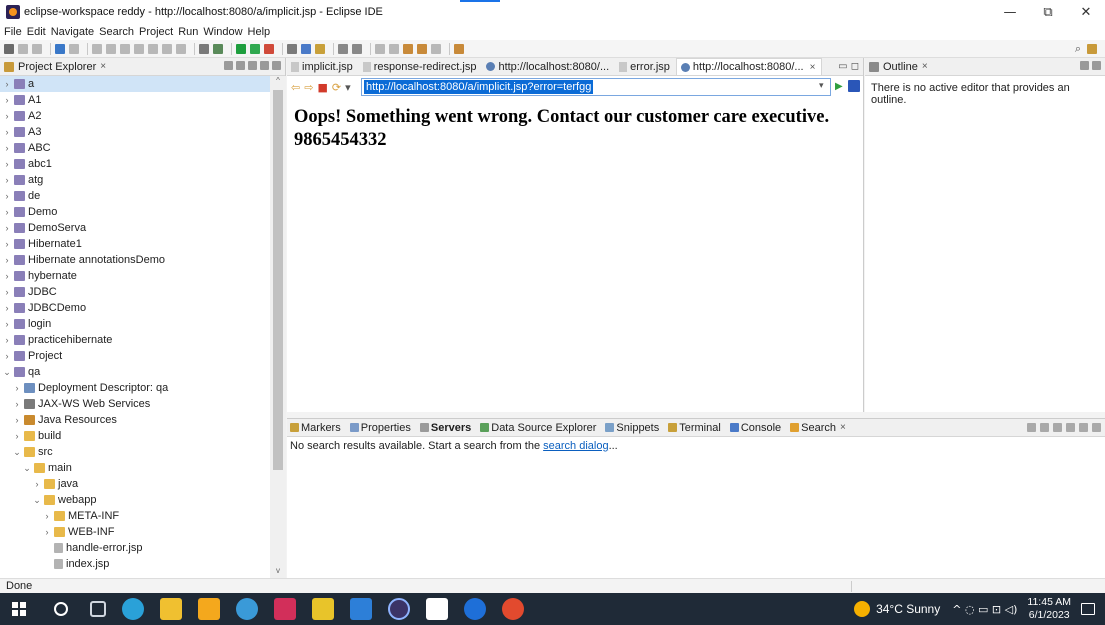  What do you see at coordinates (218, 48) in the screenshot?
I see `build-icon` at bounding box center [218, 48].